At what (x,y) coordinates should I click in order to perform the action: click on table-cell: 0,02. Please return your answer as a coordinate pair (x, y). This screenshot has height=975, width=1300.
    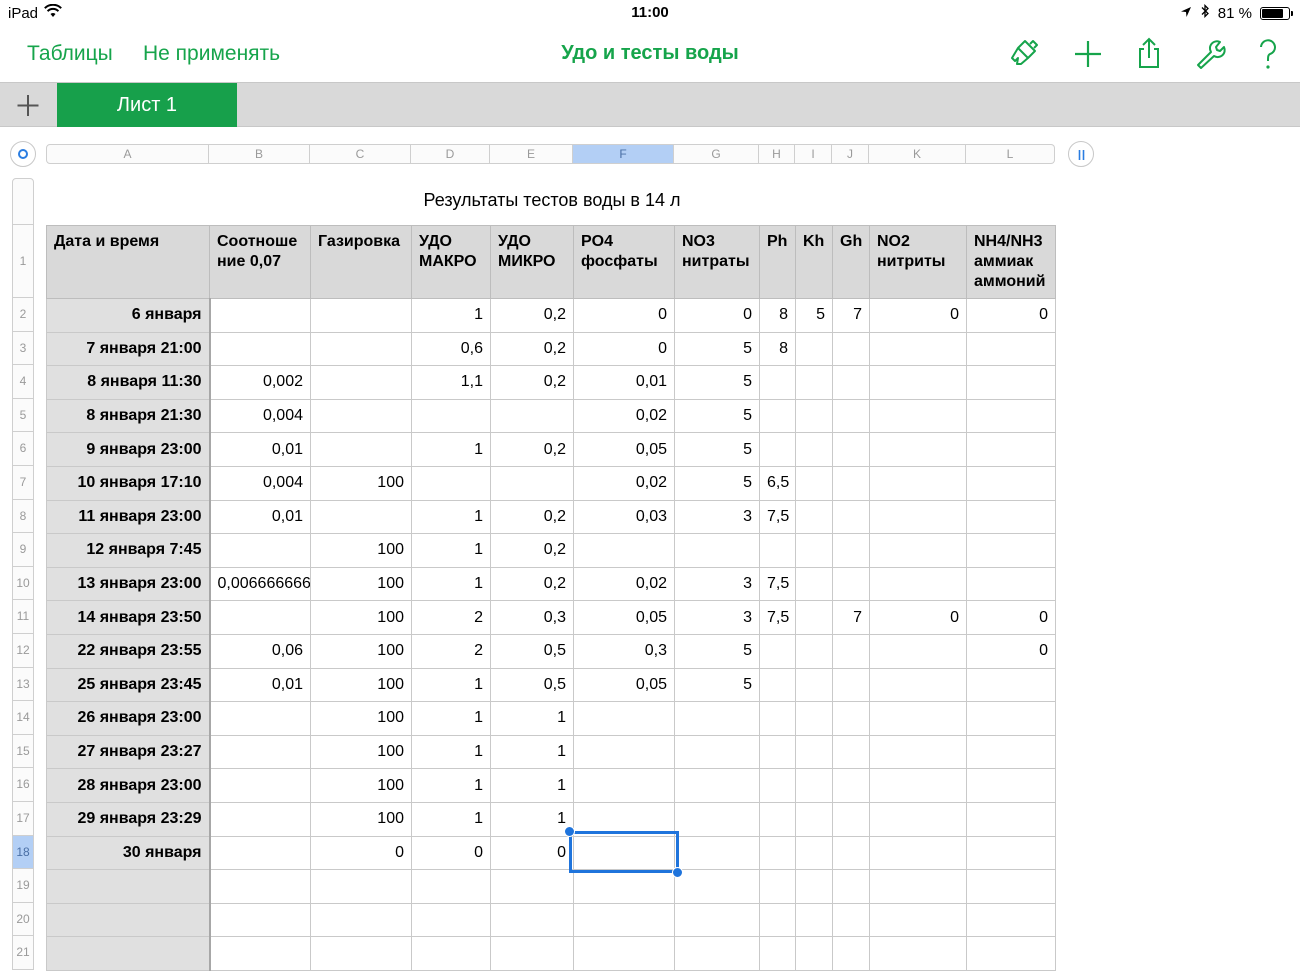
    Looking at the image, I should click on (624, 483).